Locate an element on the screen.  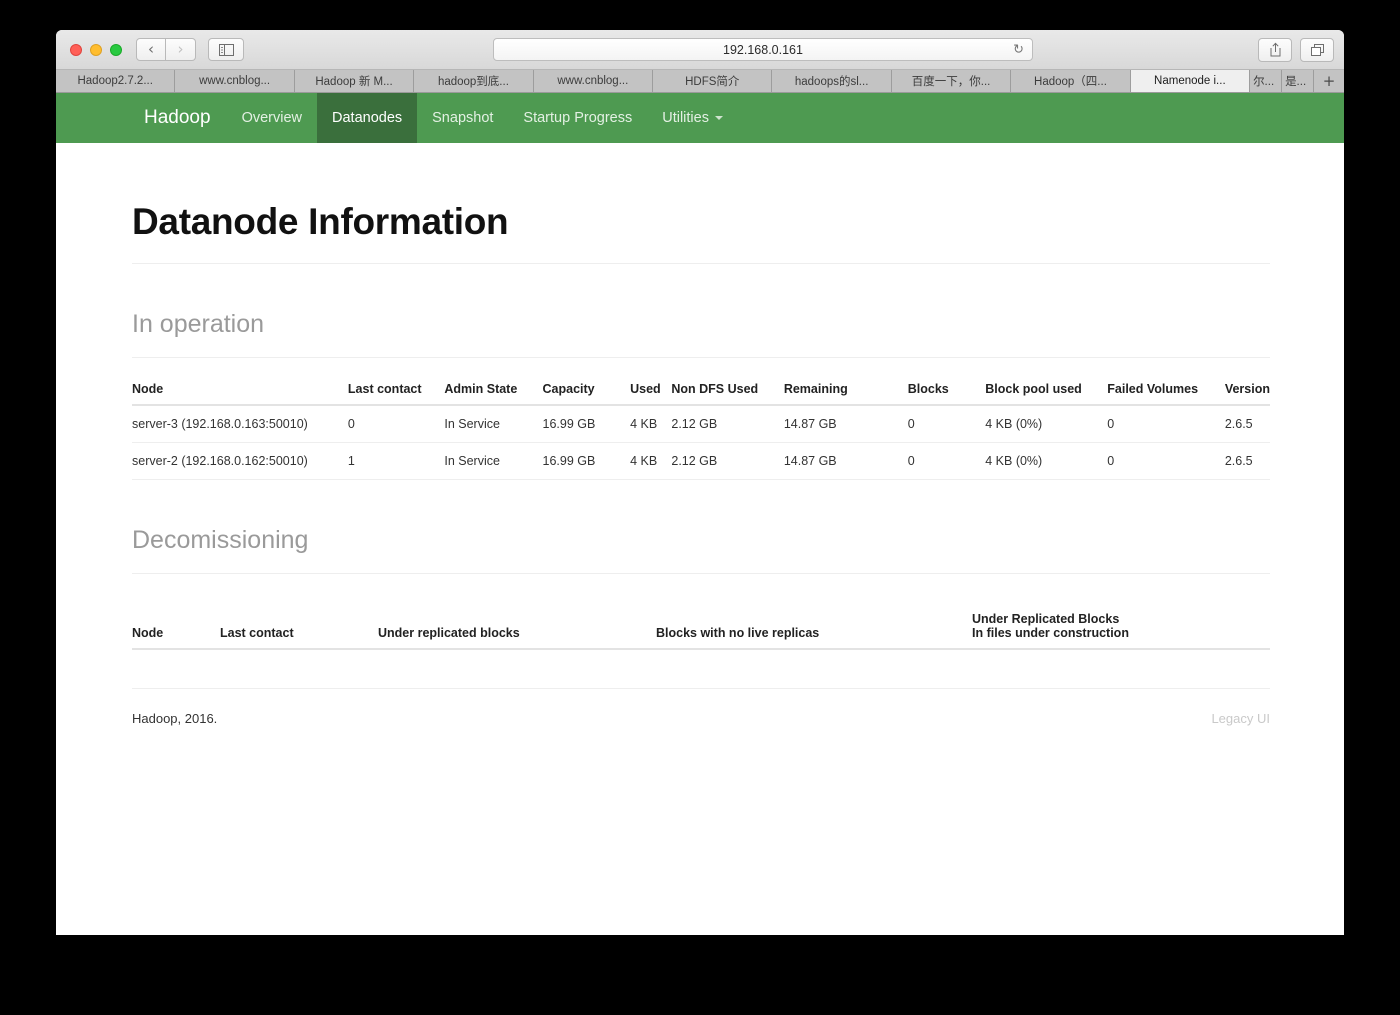
address-bar: 192.168.0.161 ↻ is located at coordinates (763, 49).